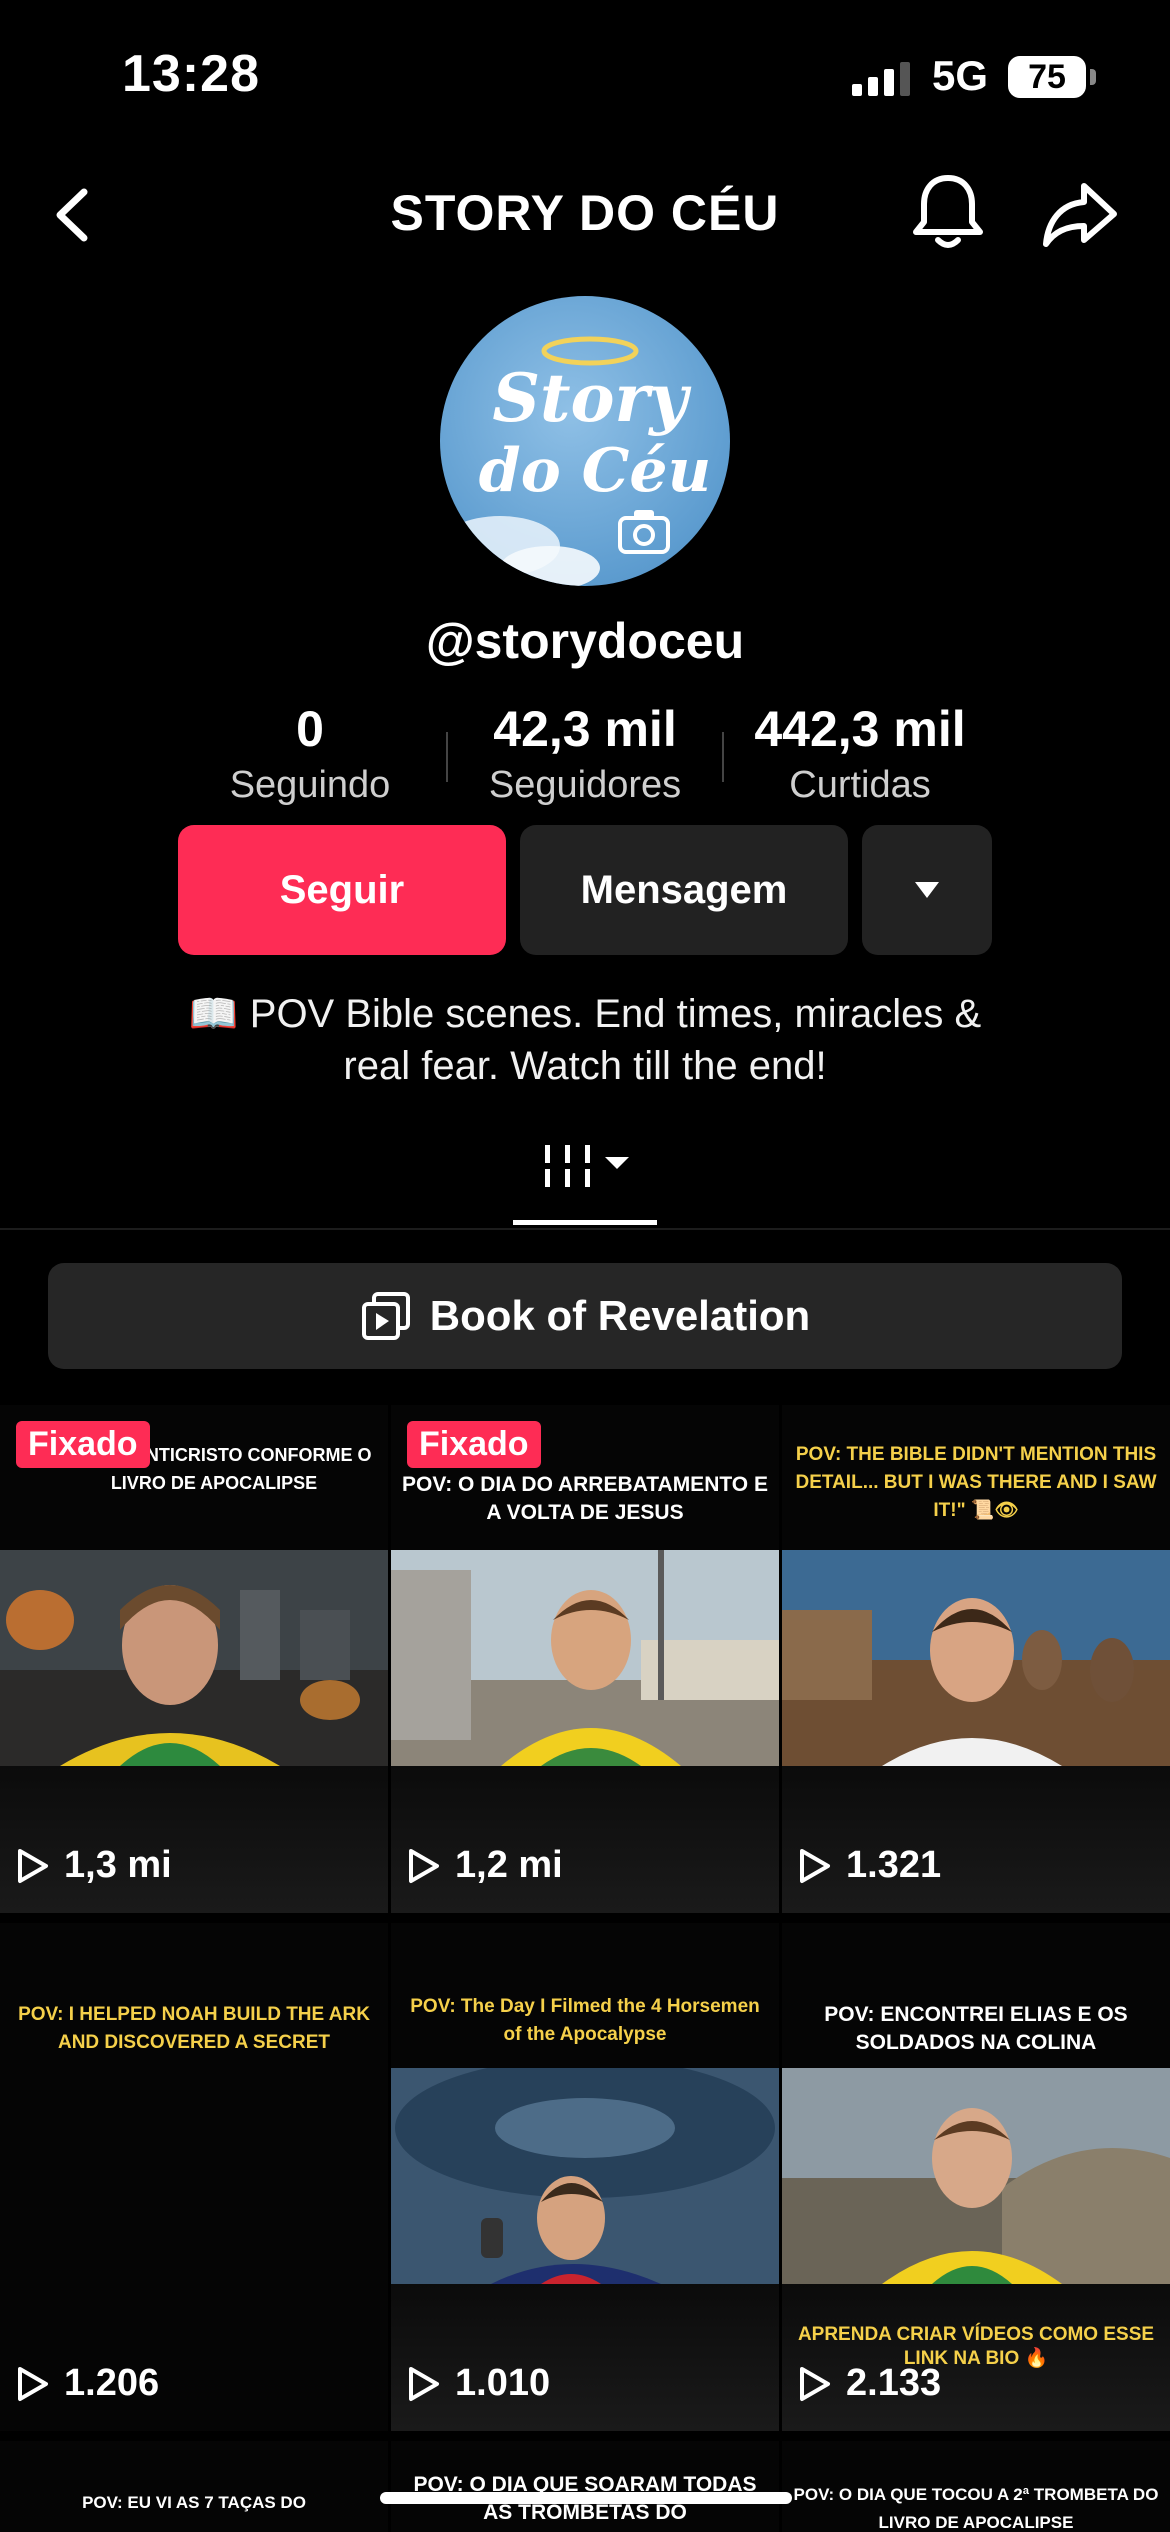 The width and height of the screenshot is (1170, 2532). Describe the element at coordinates (948, 212) in the screenshot. I see `bell-icon` at that location.